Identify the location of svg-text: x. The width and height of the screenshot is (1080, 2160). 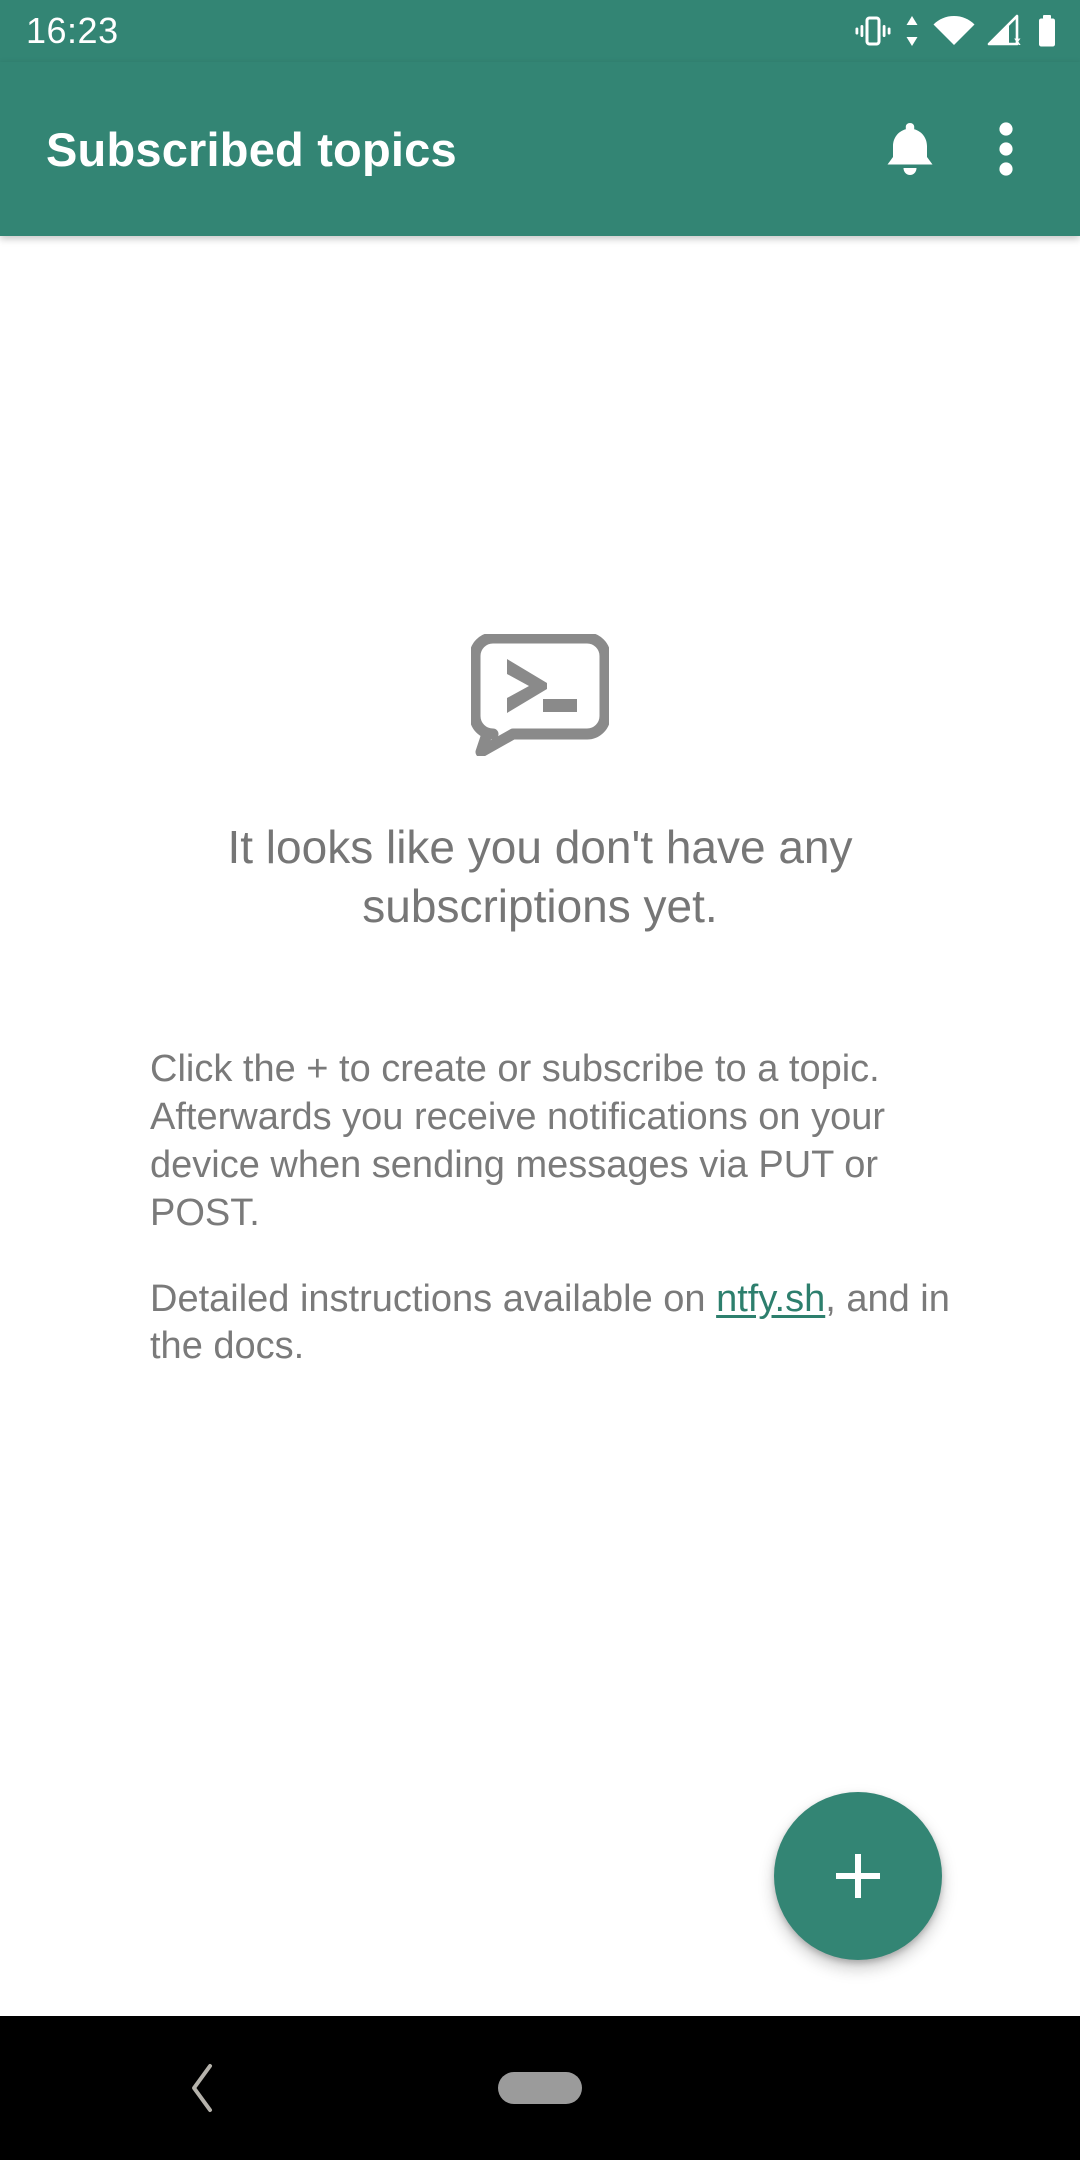
(1017, 41).